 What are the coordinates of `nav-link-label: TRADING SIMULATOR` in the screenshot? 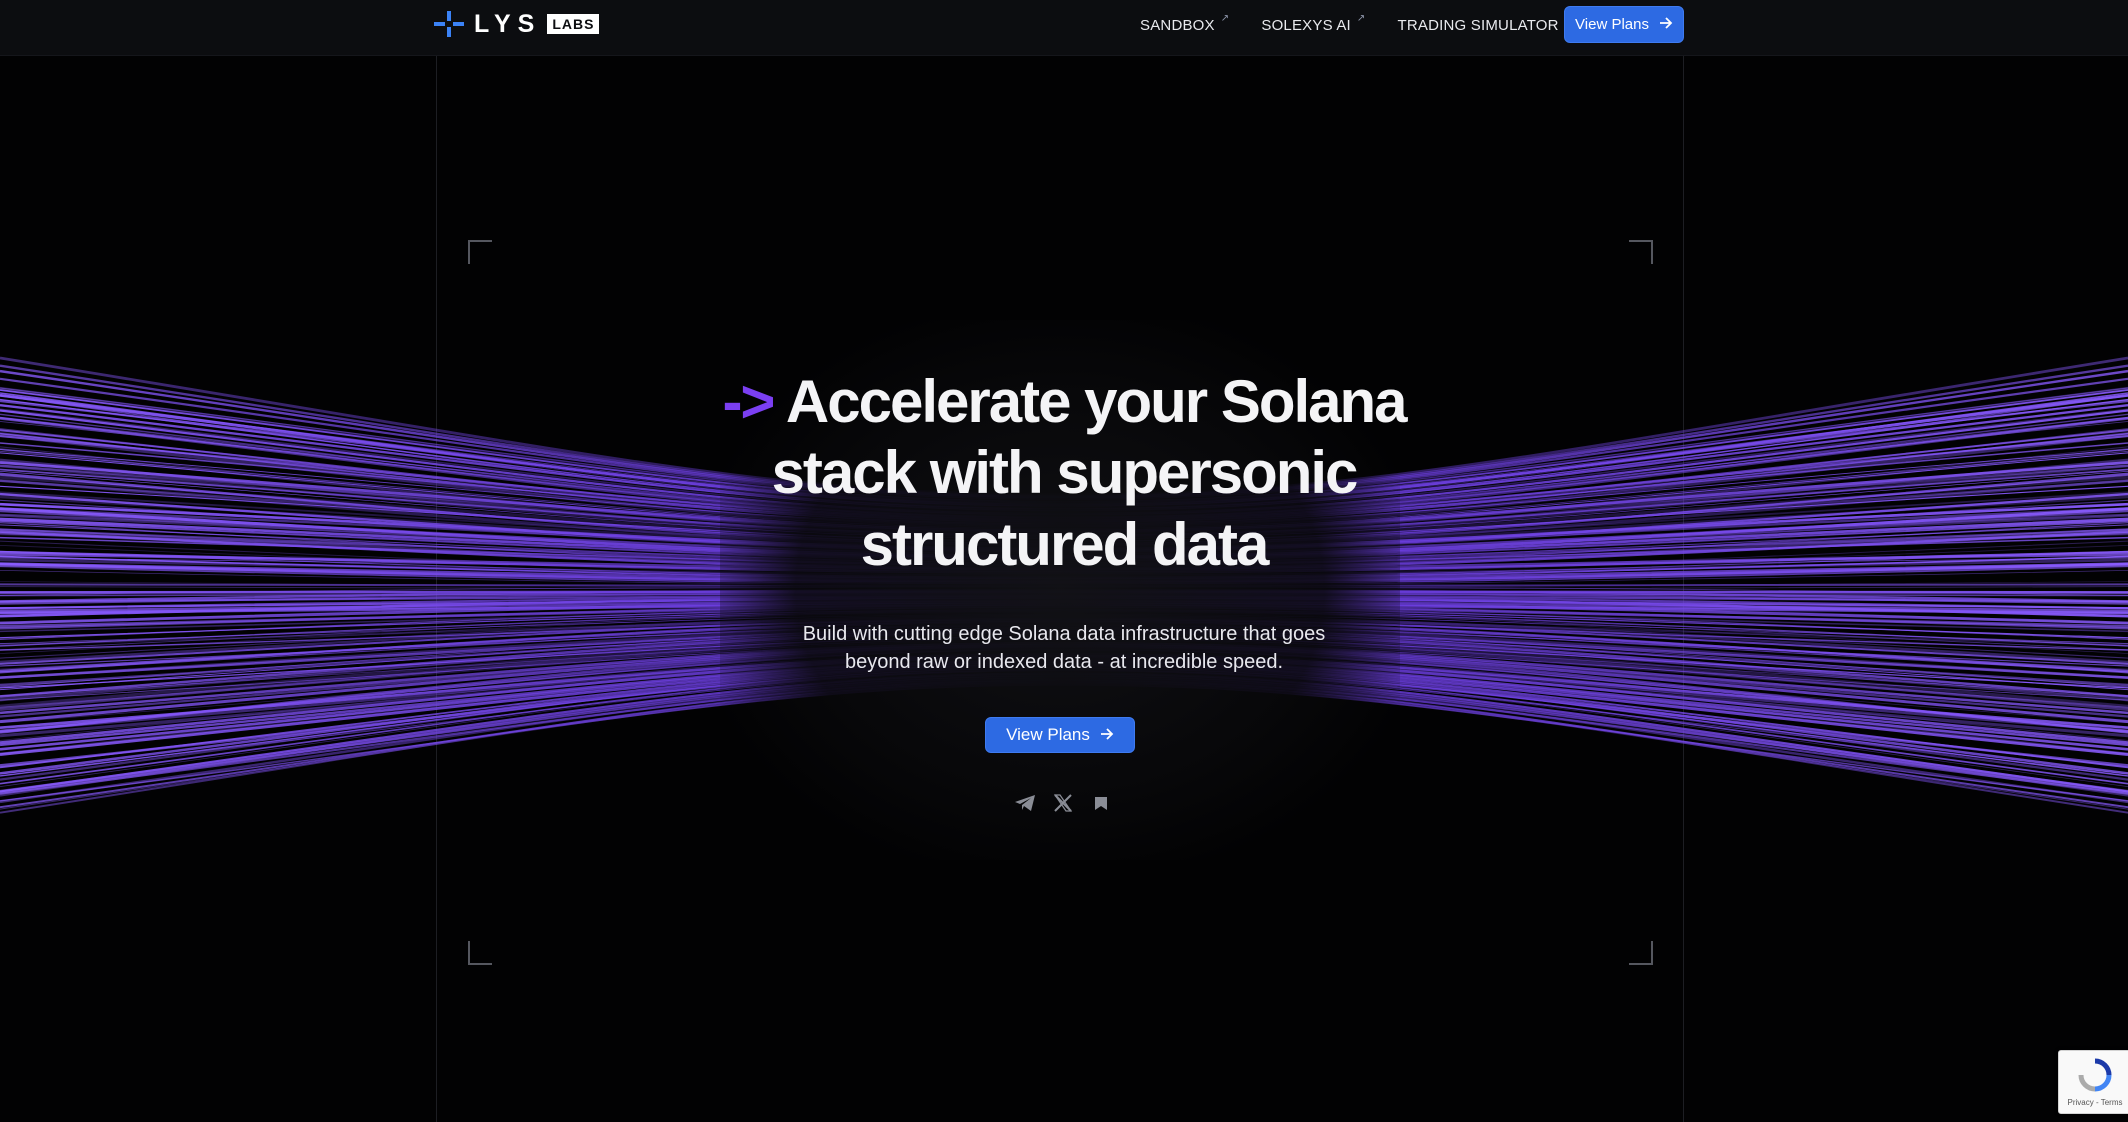 It's located at (1478, 25).